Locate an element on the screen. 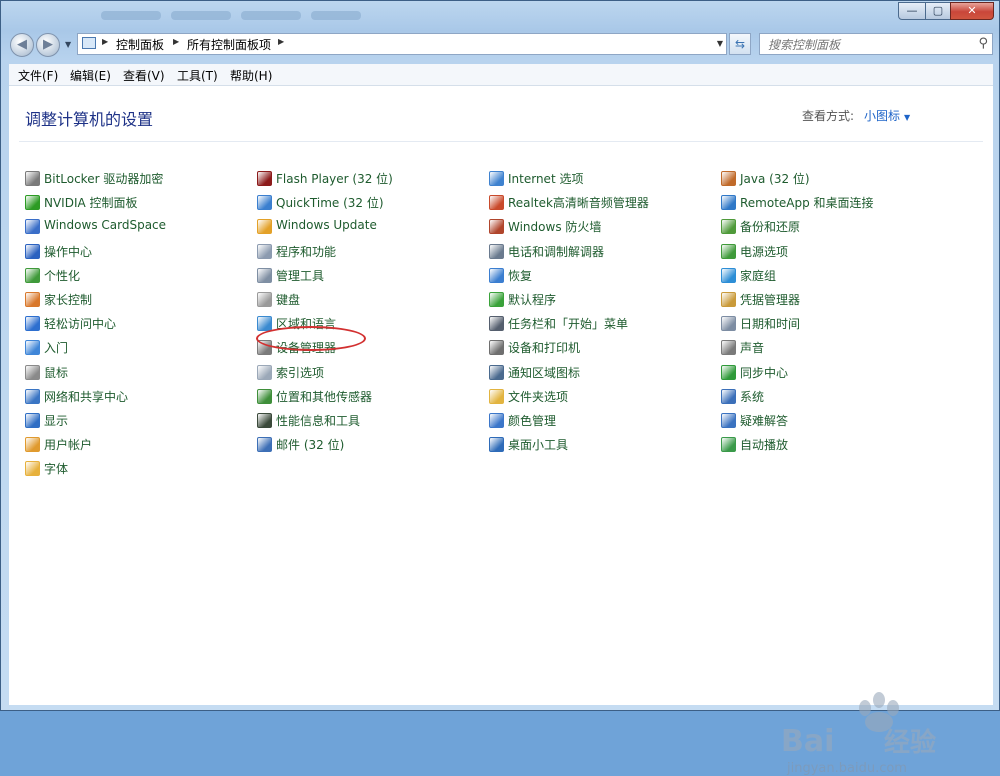 The image size is (1000, 776). network-icon is located at coordinates (32, 396).